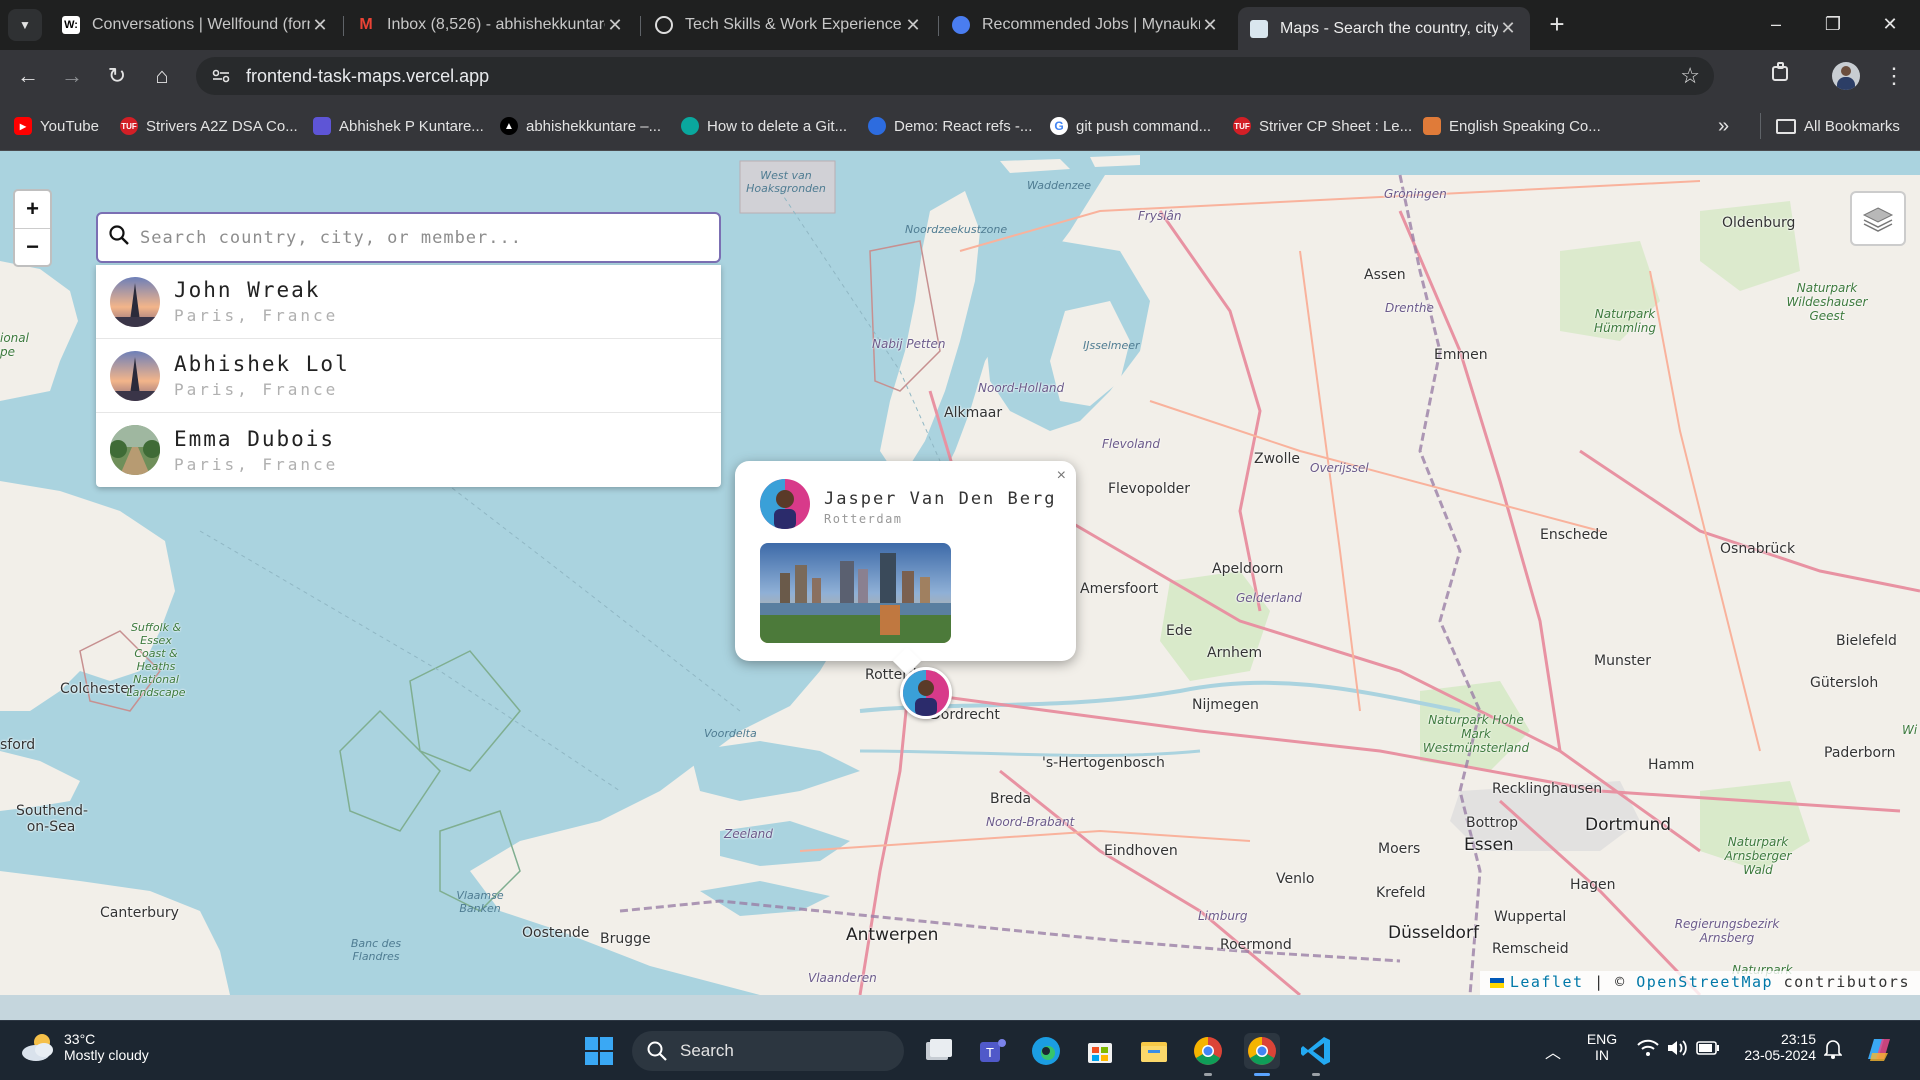 Image resolution: width=1920 pixels, height=1080 pixels. What do you see at coordinates (1530, 949) in the screenshot?
I see `map-label: Remscheid` at bounding box center [1530, 949].